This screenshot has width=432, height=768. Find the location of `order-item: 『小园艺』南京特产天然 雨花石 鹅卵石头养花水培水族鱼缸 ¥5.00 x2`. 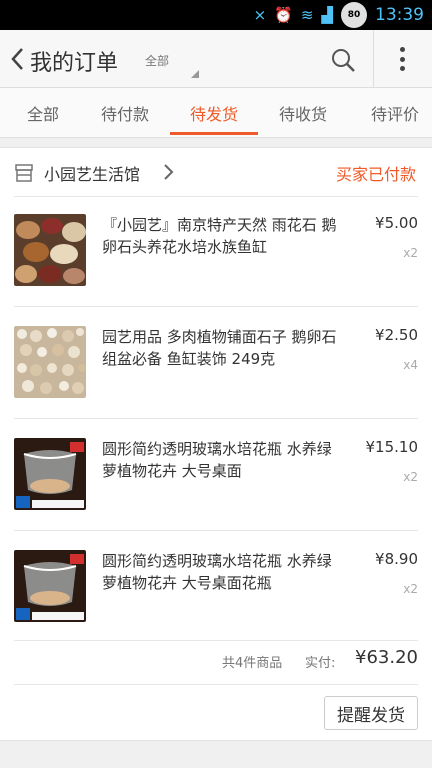

order-item: 『小园艺』南京特产天然 雨花石 鹅卵石头养花水培水族鱼缸 ¥5.00 x2 is located at coordinates (216, 251).